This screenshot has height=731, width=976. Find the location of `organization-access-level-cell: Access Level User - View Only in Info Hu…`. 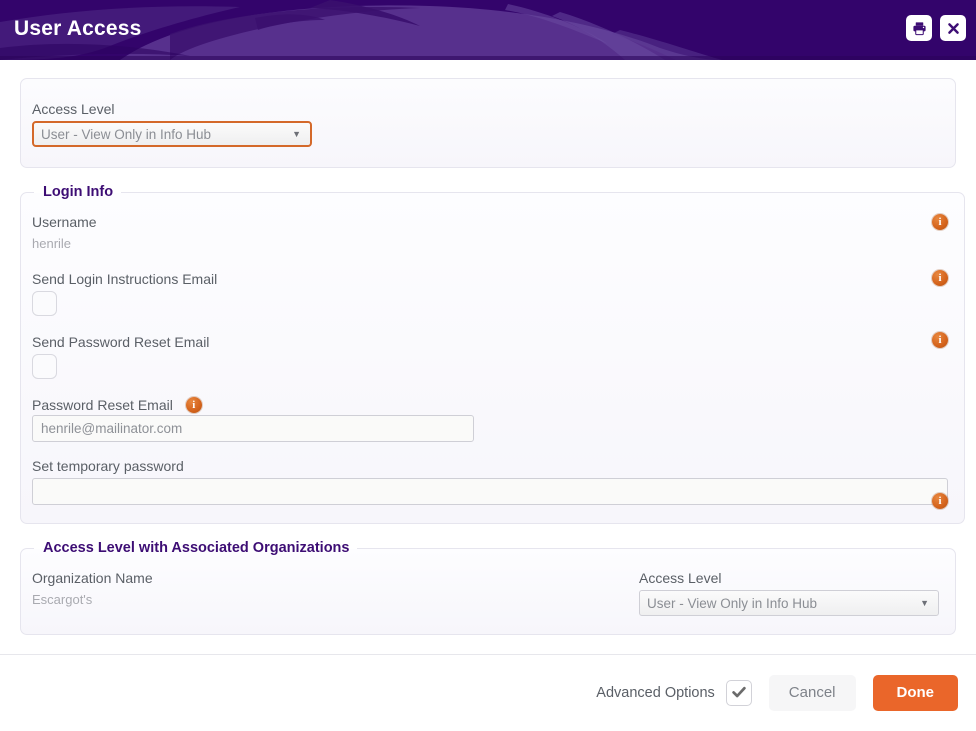

organization-access-level-cell: Access Level User - View Only in Info Hu… is located at coordinates (789, 589).